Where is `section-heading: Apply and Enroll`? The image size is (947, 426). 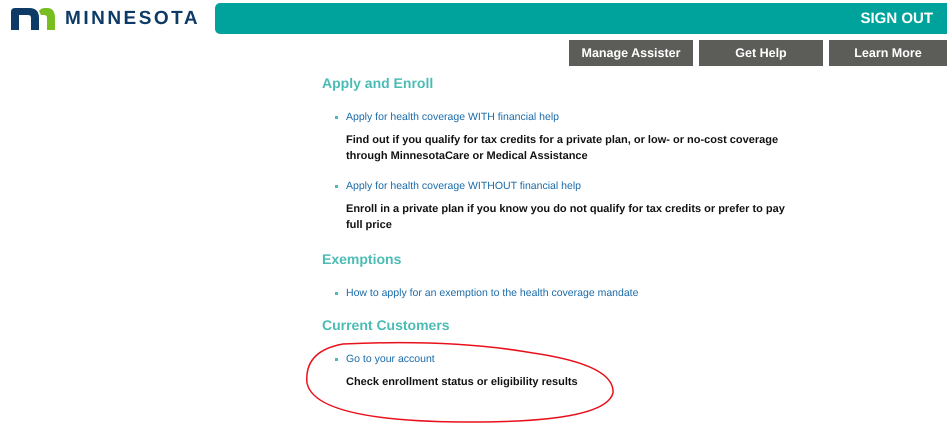
section-heading: Apply and Enroll is located at coordinates (378, 83).